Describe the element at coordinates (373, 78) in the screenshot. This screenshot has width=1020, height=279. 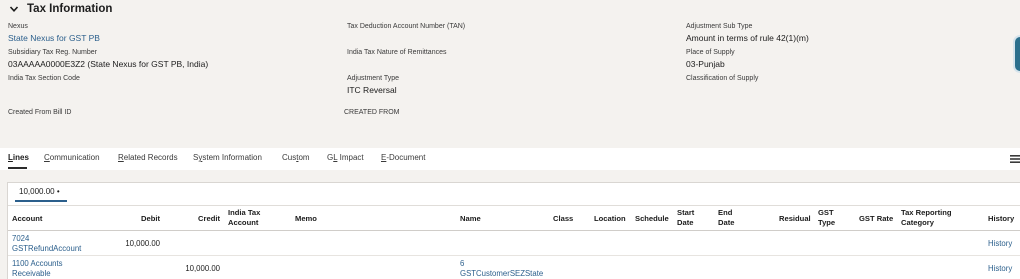
I see `adjustment-type-label: Adjustment Type` at that location.